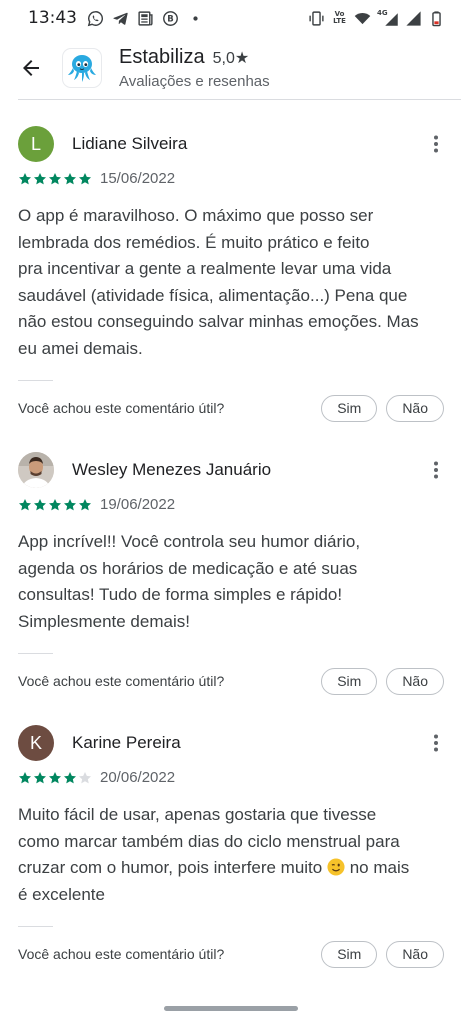  What do you see at coordinates (95, 18) in the screenshot?
I see `whatsapp-icon` at bounding box center [95, 18].